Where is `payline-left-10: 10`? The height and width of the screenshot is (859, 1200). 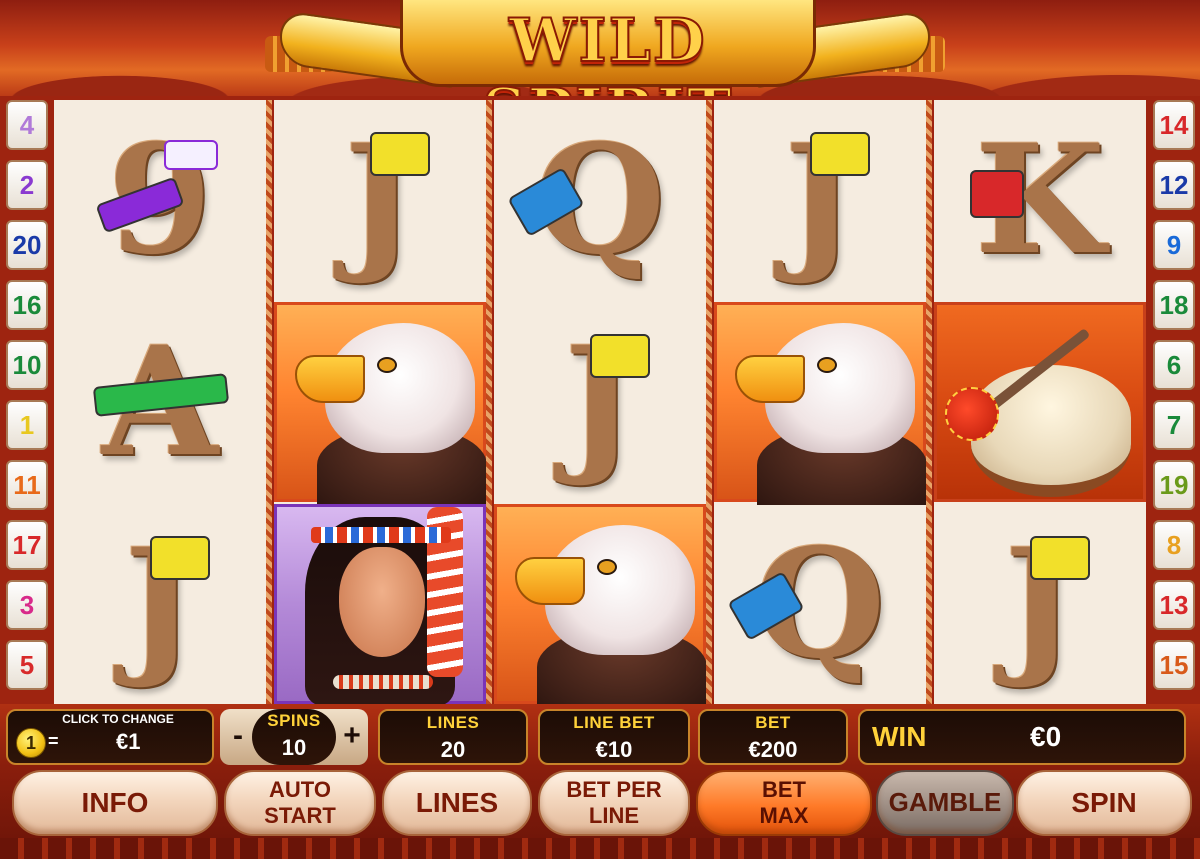 payline-left-10: 10 is located at coordinates (27, 365).